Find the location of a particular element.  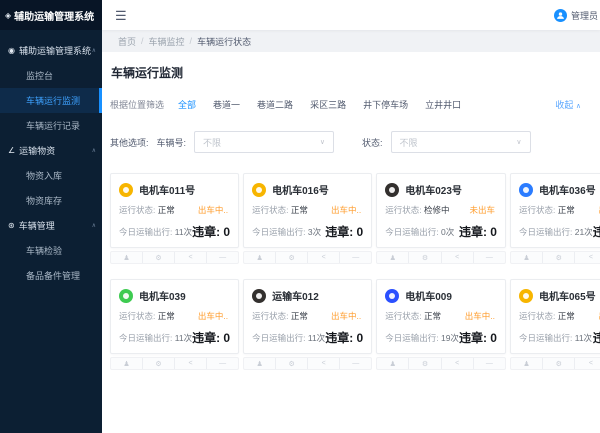

breadcrumb: 首页 / 车辆监控 / 车辆运行状态 is located at coordinates (351, 41).